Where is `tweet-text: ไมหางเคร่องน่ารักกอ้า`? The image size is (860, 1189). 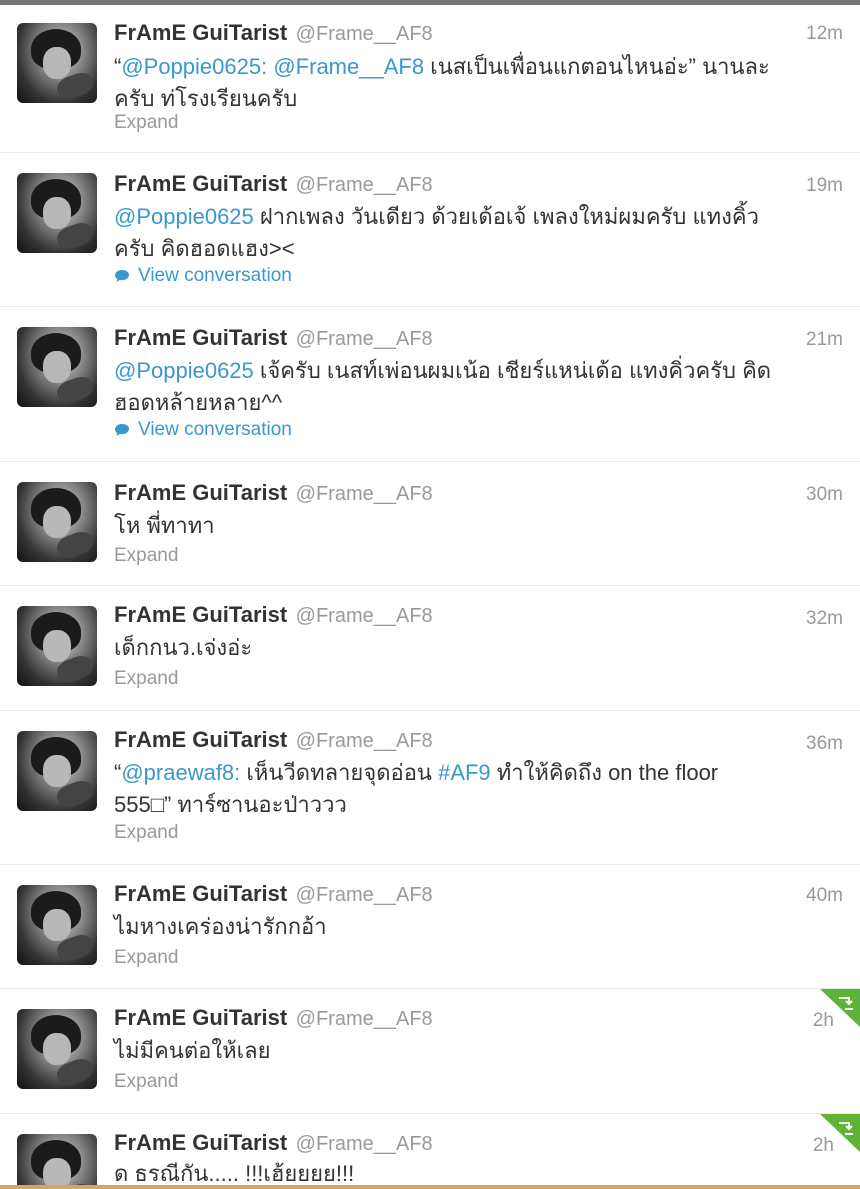
tweet-text: ไมหางเคร่องน่ารักกอ้า is located at coordinates (220, 926).